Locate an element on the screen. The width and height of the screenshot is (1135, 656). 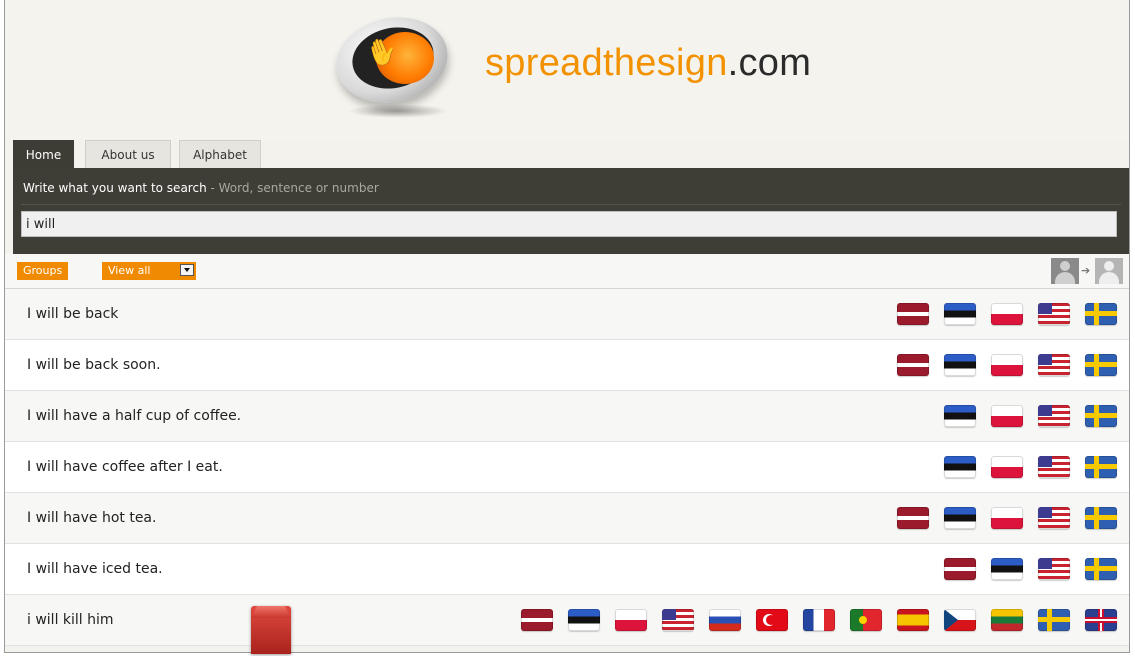
result-row: I will have iced tea. is located at coordinates (567, 569).